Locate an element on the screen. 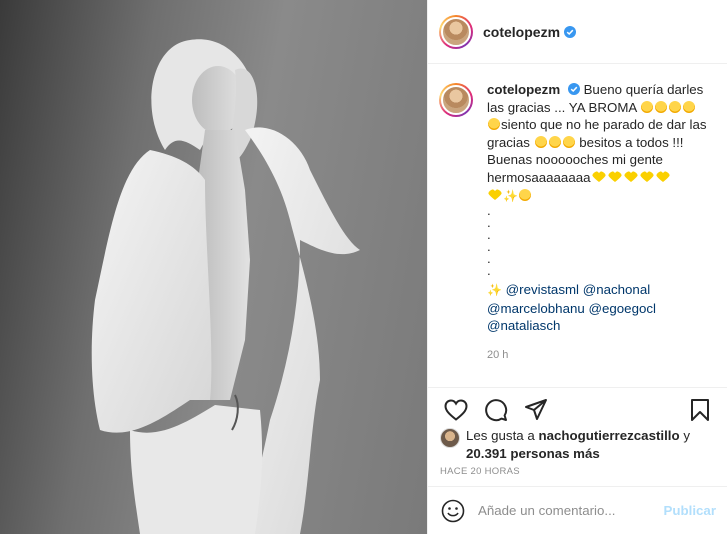  smile-emoji-icon is located at coordinates (568, 141).